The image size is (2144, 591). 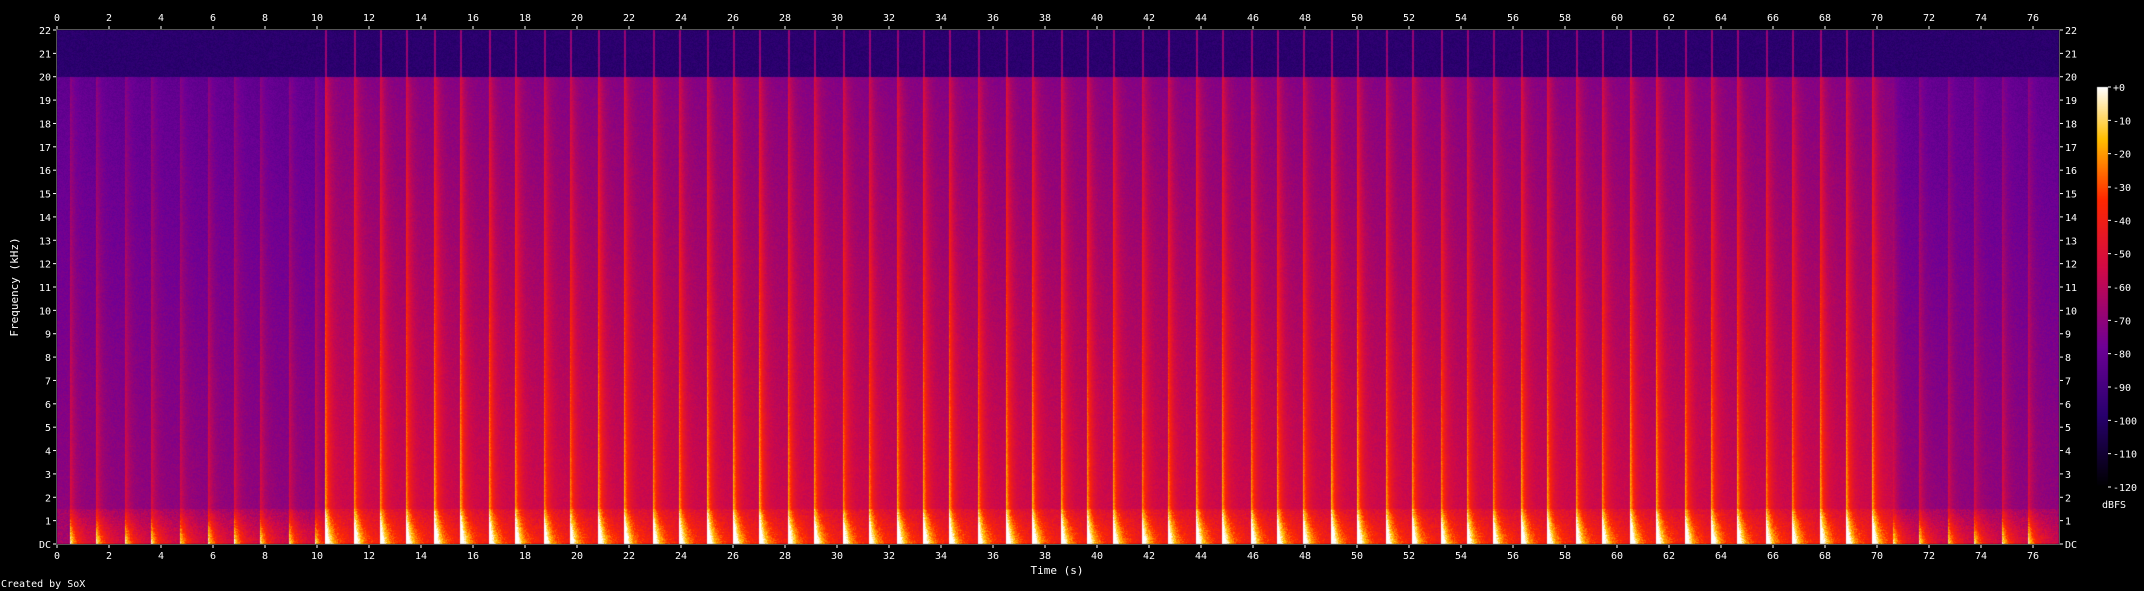 What do you see at coordinates (1149, 18) in the screenshot?
I see `x-tick-label-top: 42` at bounding box center [1149, 18].